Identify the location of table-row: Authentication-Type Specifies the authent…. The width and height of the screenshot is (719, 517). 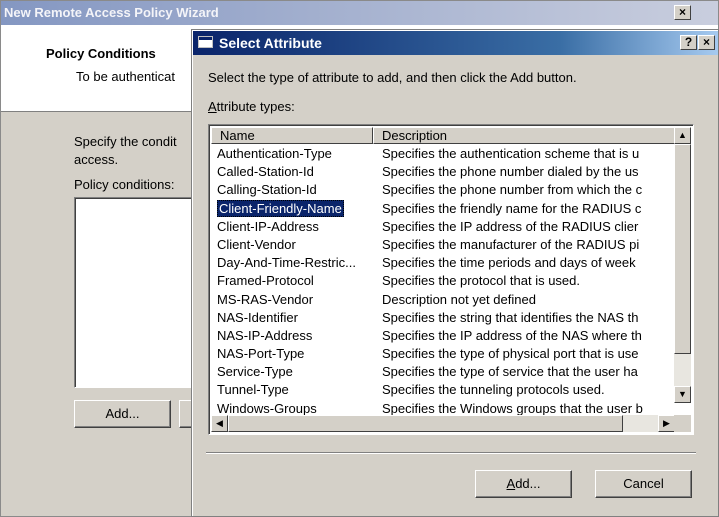
(443, 154).